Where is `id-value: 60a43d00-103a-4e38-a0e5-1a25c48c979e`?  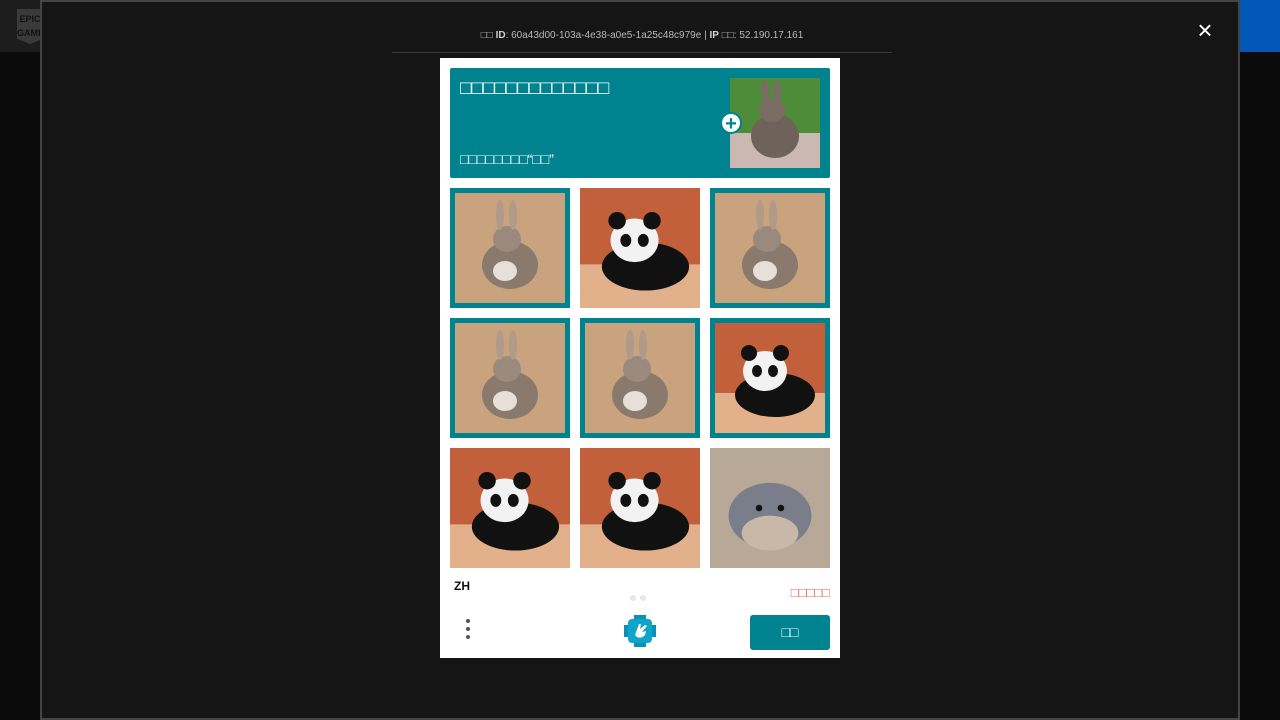
id-value: 60a43d00-103a-4e38-a0e5-1a25c48c979e is located at coordinates (606, 35).